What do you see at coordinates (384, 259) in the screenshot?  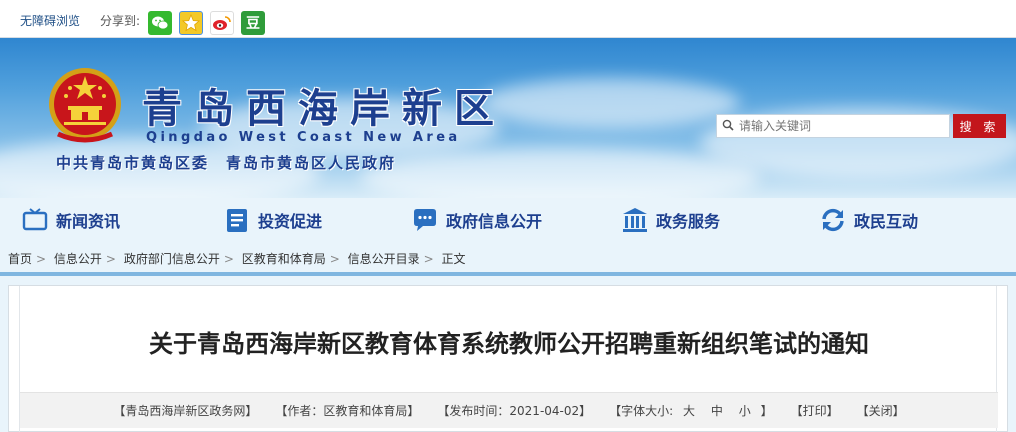 I see `breadcrumb-info-catalog: 信息公开目录` at bounding box center [384, 259].